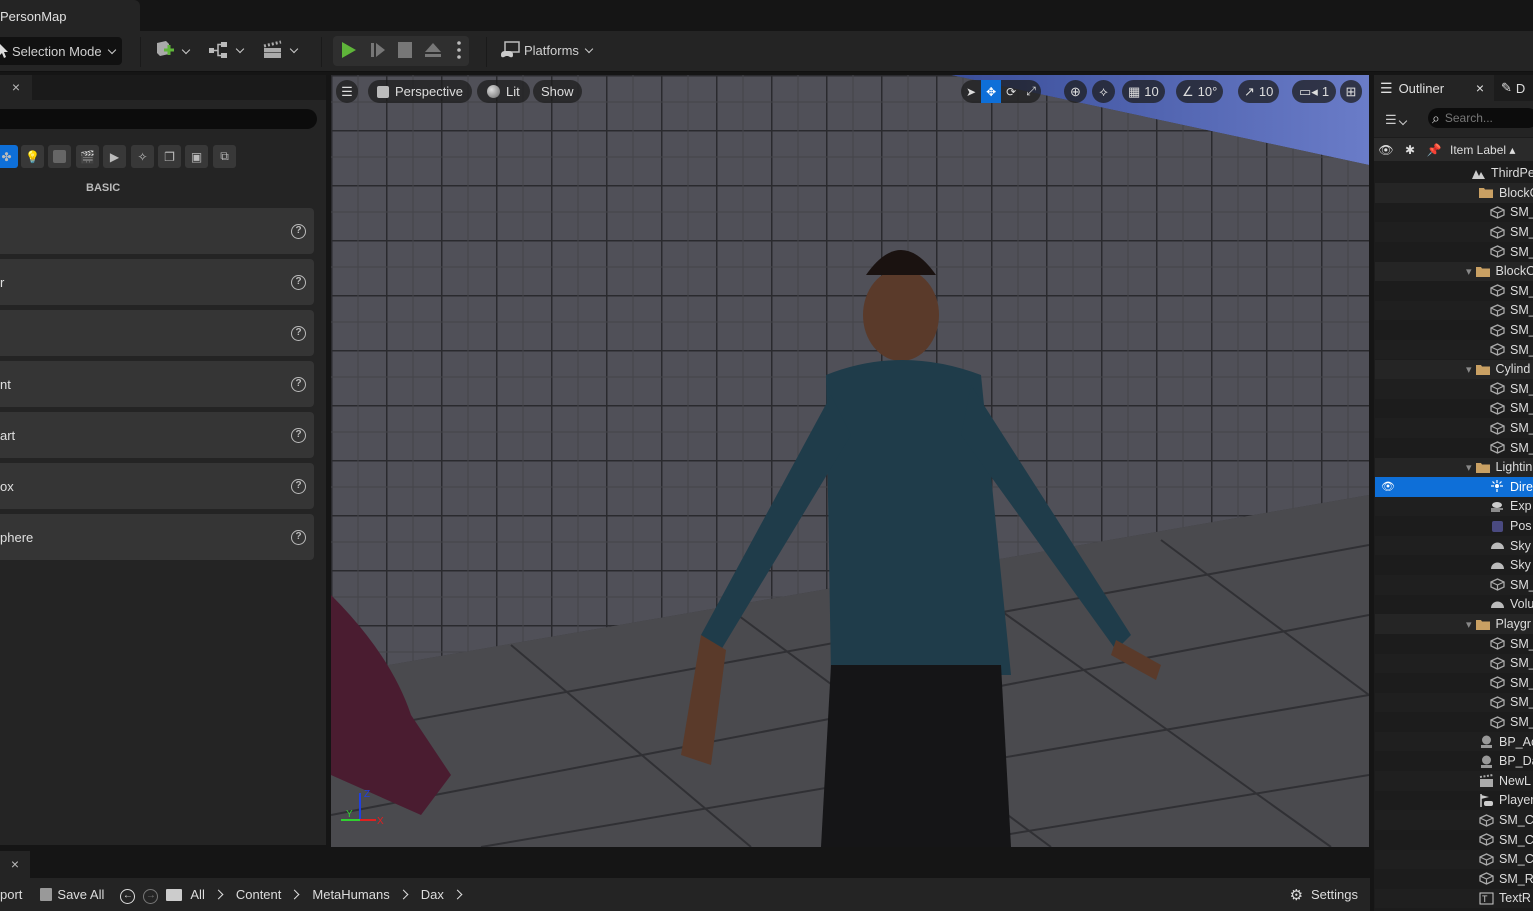  I want to click on scale-snap-button: ↗ 10, so click(1259, 91).